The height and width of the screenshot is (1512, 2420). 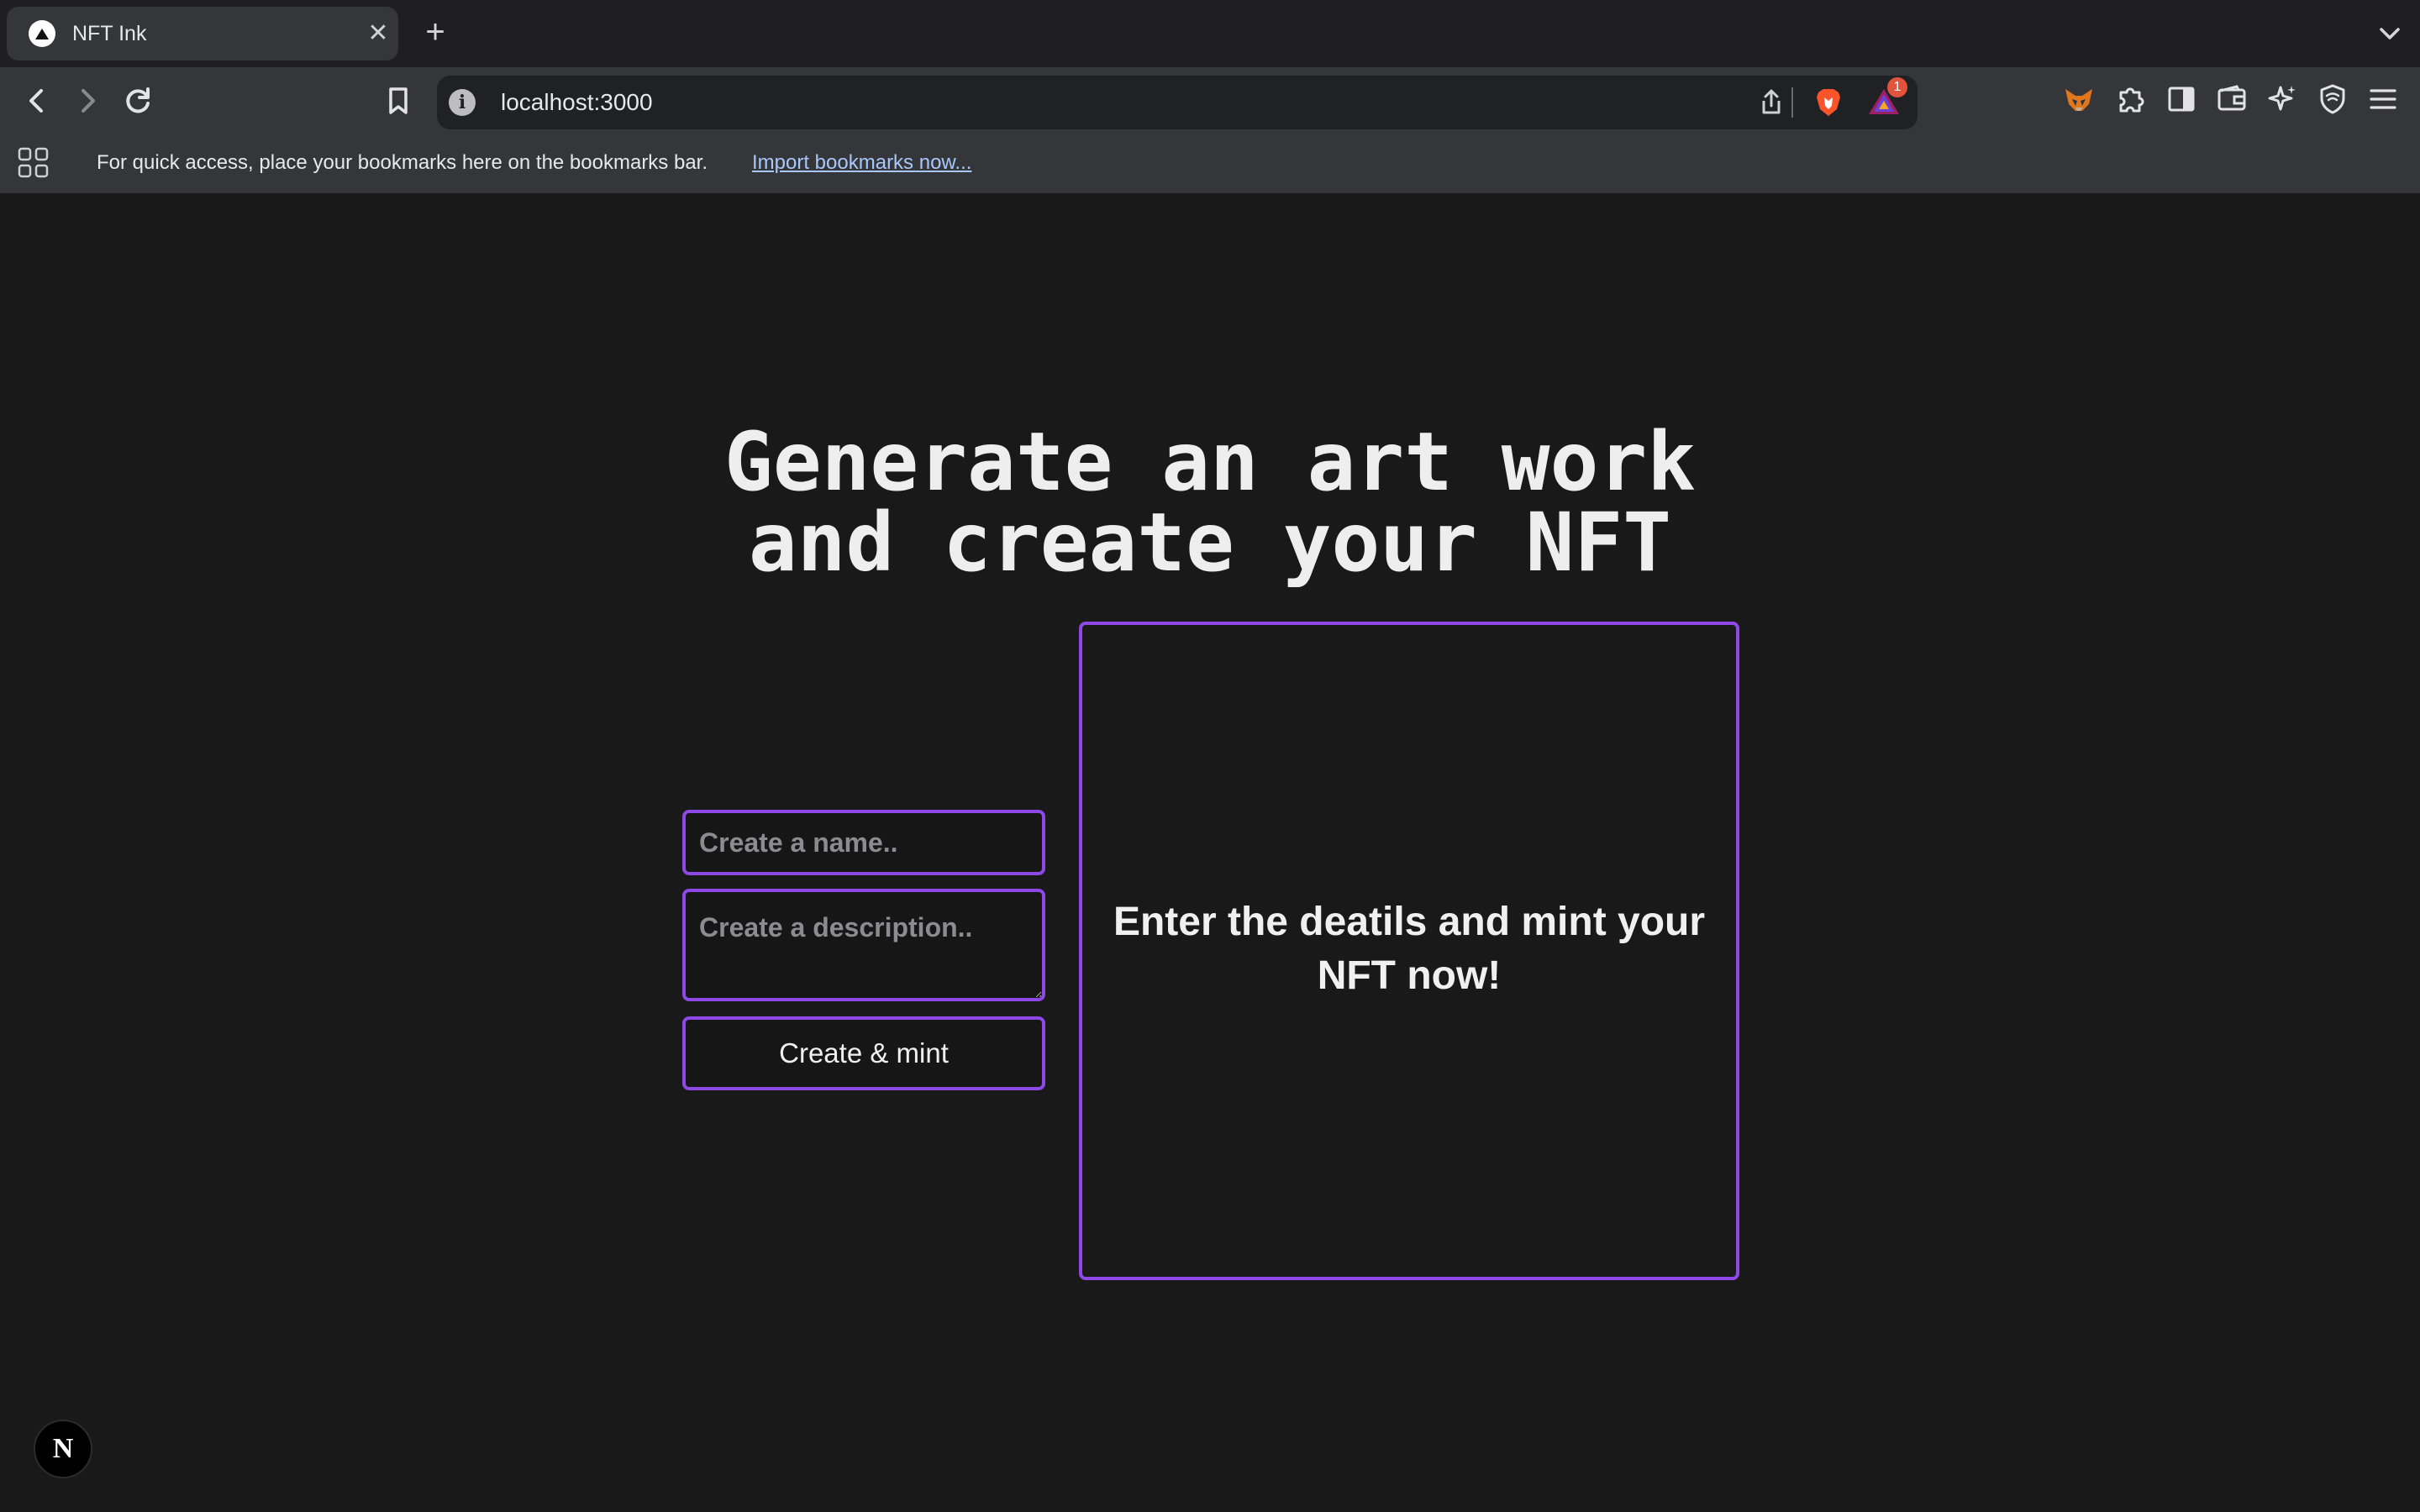 What do you see at coordinates (864, 1053) in the screenshot?
I see `create-mint-button: Create & mint` at bounding box center [864, 1053].